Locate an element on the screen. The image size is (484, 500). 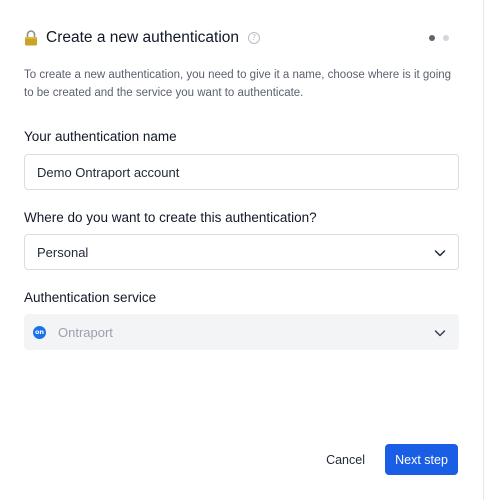
next-step-button: Next step is located at coordinates (421, 459).